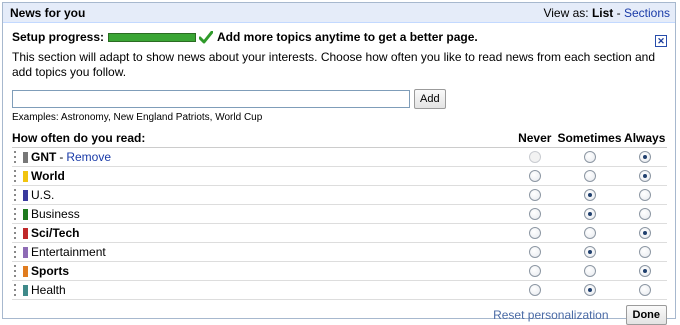  What do you see at coordinates (211, 99) in the screenshot?
I see `topic-input` at bounding box center [211, 99].